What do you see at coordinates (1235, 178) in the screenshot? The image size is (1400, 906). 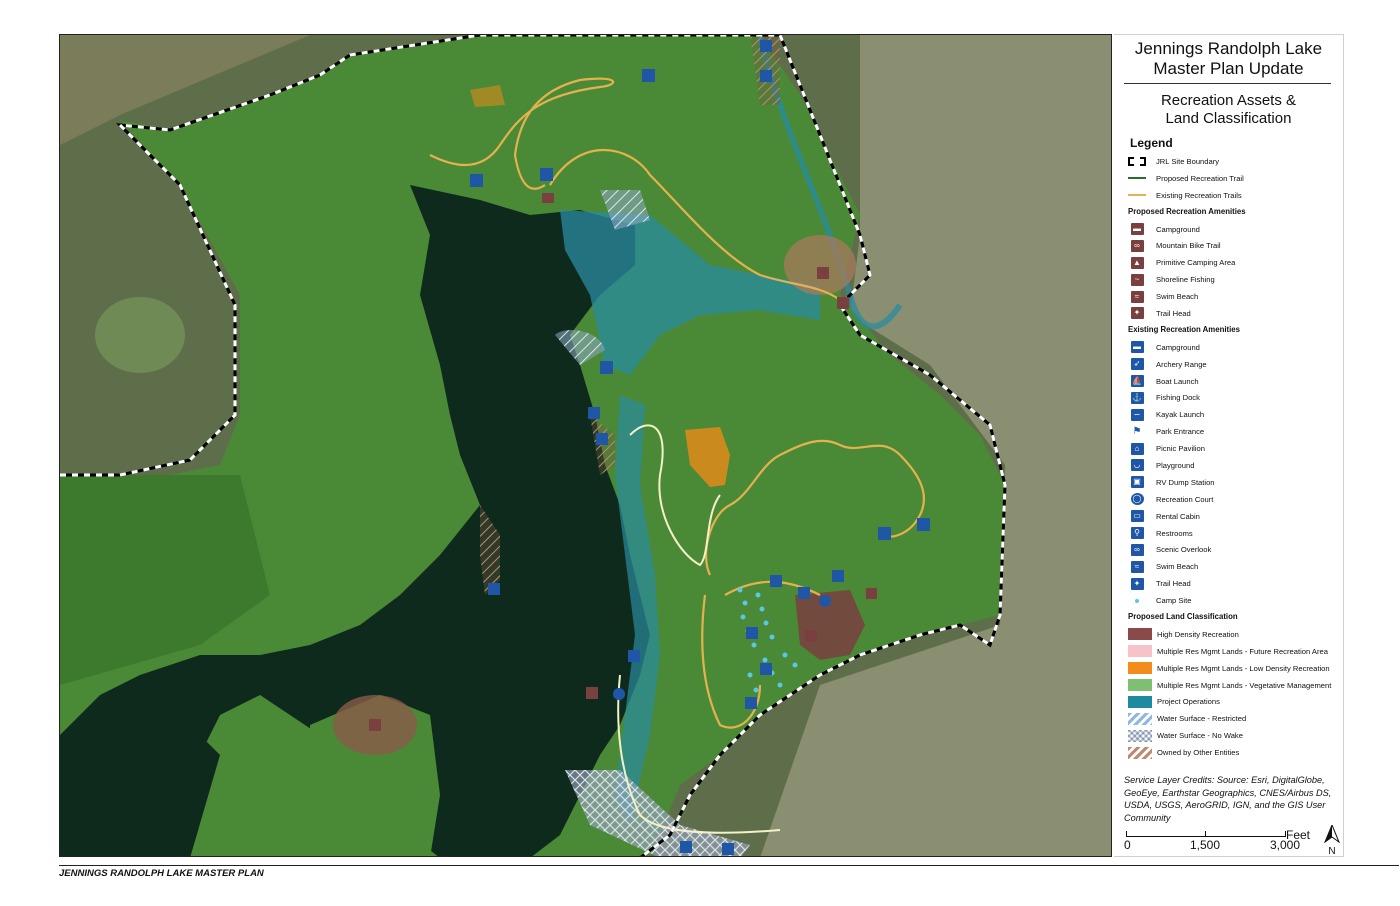 I see `legend-item-line-1: Proposed Recreation Trail` at bounding box center [1235, 178].